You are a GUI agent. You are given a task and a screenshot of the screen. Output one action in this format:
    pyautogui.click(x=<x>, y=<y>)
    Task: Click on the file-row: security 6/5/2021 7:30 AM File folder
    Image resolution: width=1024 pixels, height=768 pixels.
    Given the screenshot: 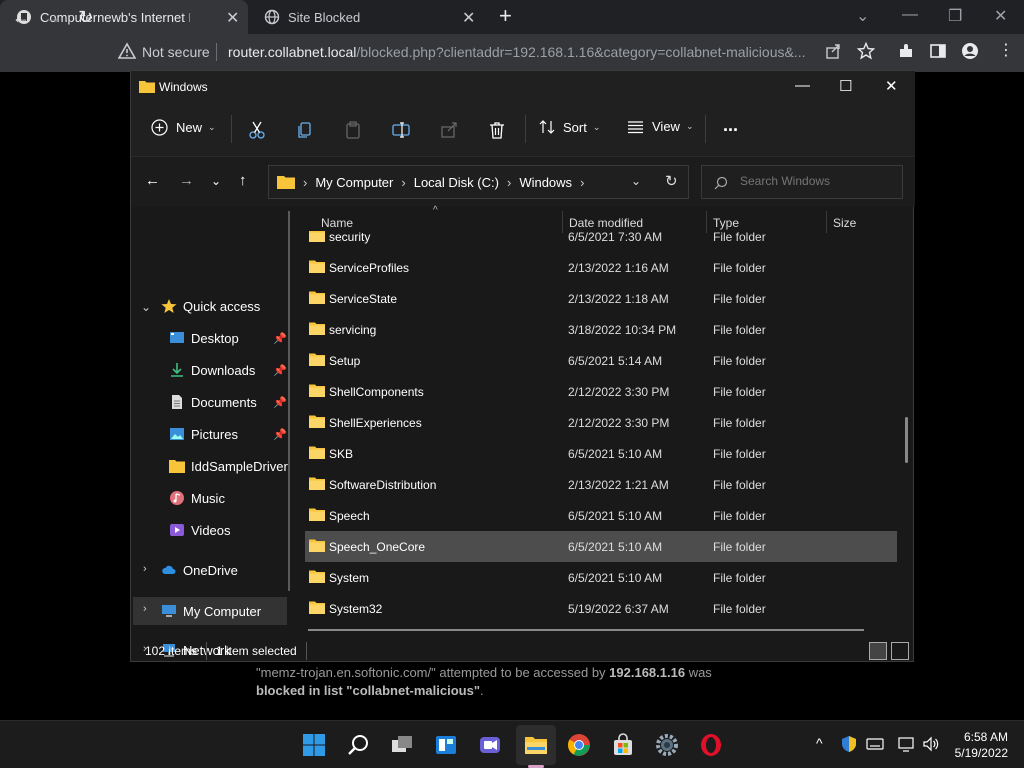 What is the action you would take?
    pyautogui.click(x=601, y=241)
    